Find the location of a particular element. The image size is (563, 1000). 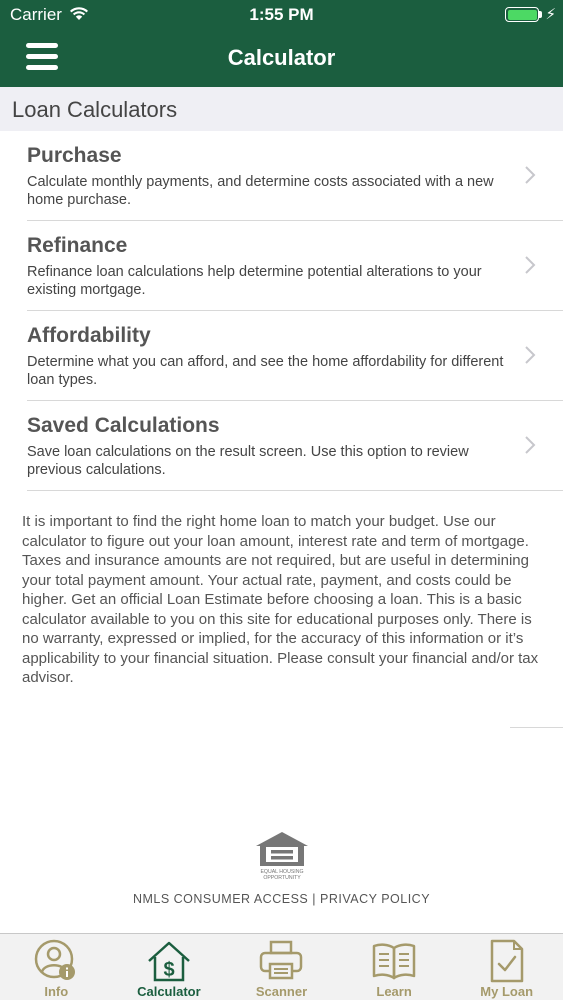

tab-learn: Learn is located at coordinates (394, 967).